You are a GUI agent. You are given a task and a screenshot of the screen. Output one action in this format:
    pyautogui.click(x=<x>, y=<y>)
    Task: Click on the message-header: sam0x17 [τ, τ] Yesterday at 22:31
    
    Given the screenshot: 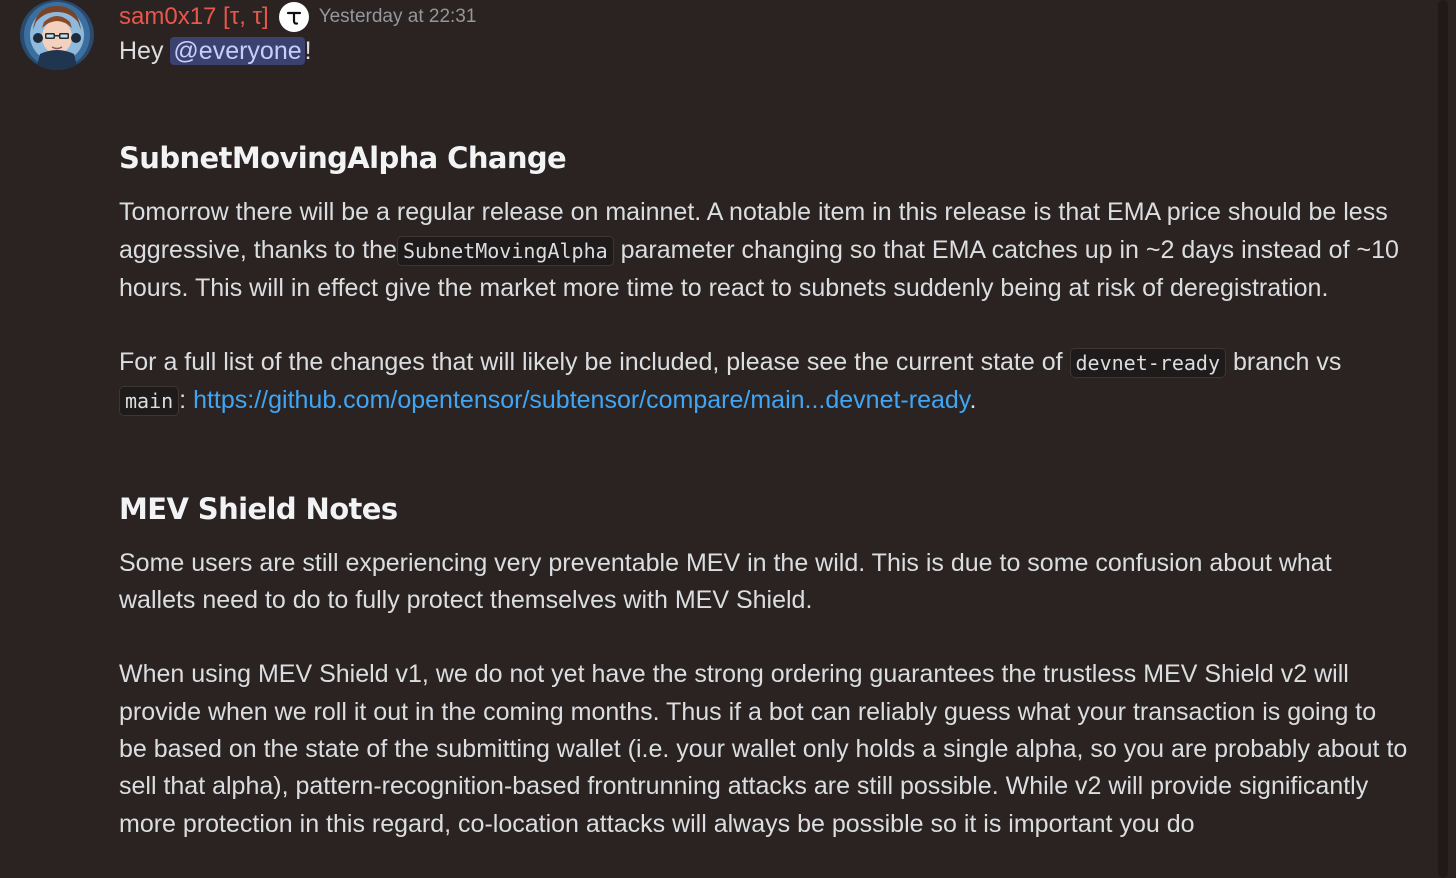 What is the action you would take?
    pyautogui.click(x=297, y=17)
    